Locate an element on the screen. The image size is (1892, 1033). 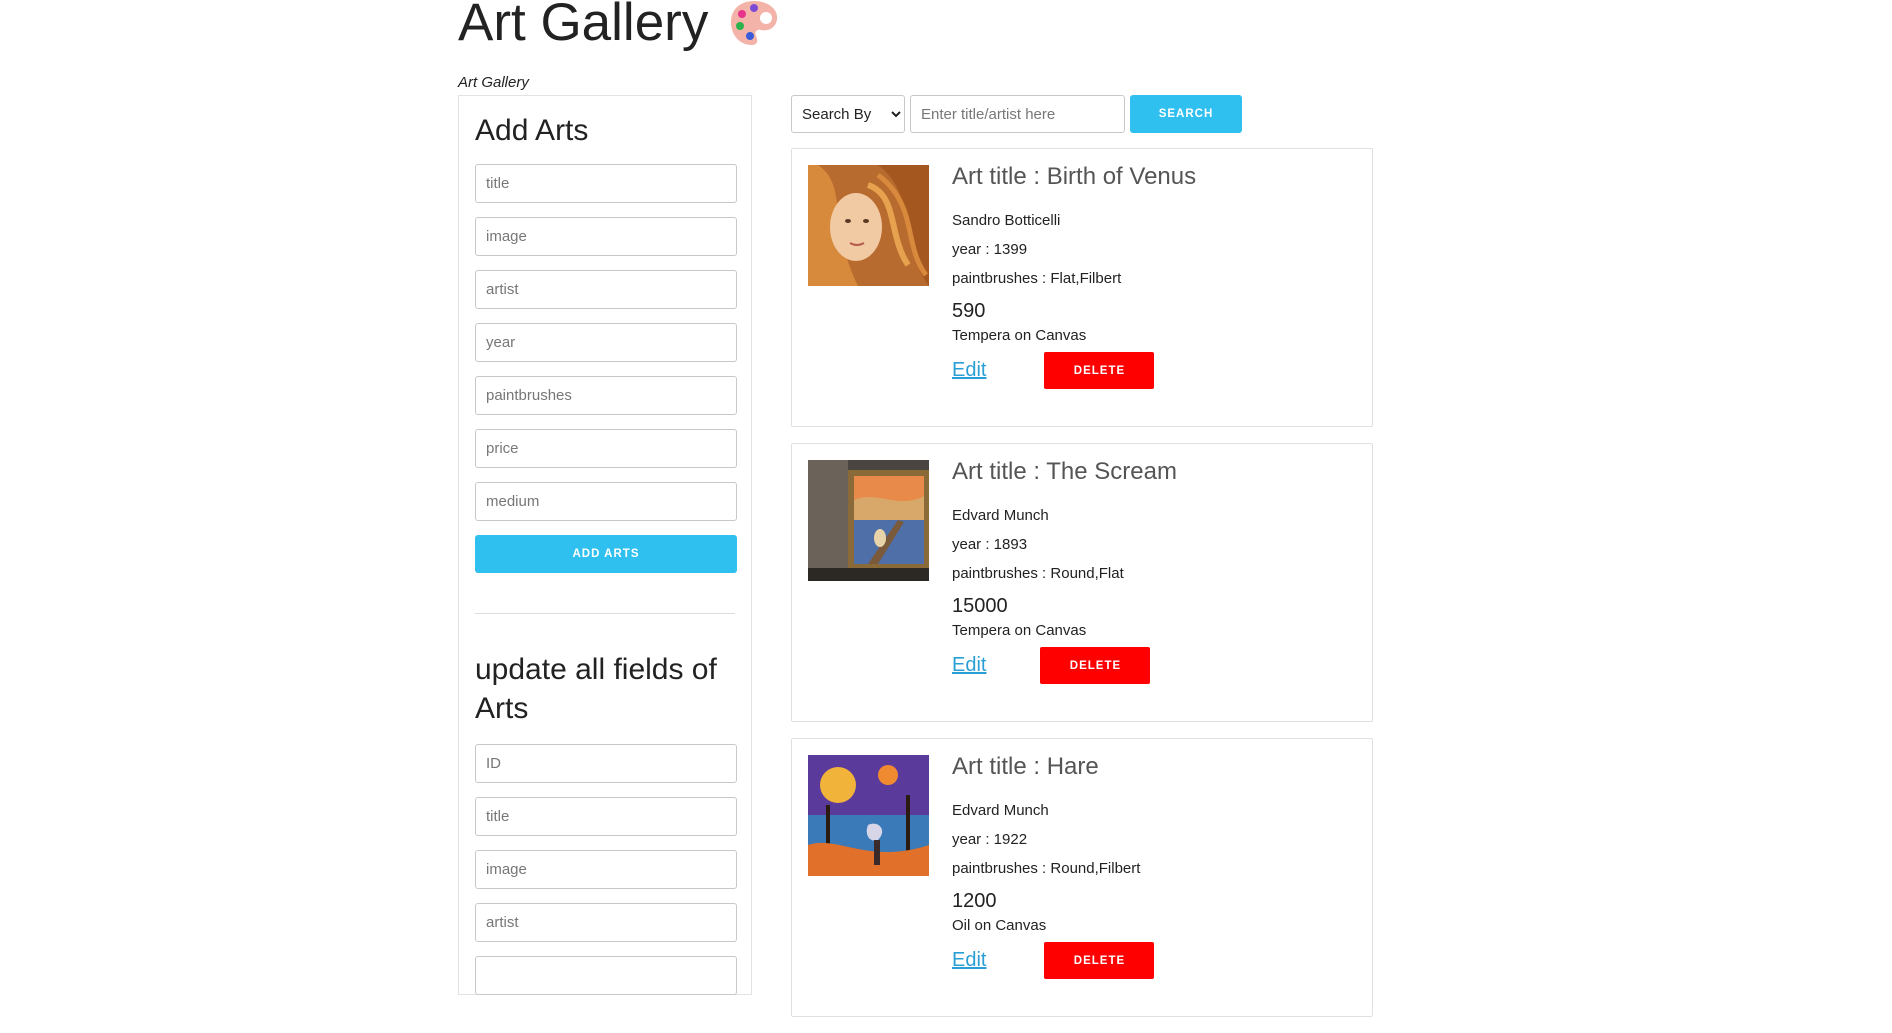
add-year-field is located at coordinates (606, 342).